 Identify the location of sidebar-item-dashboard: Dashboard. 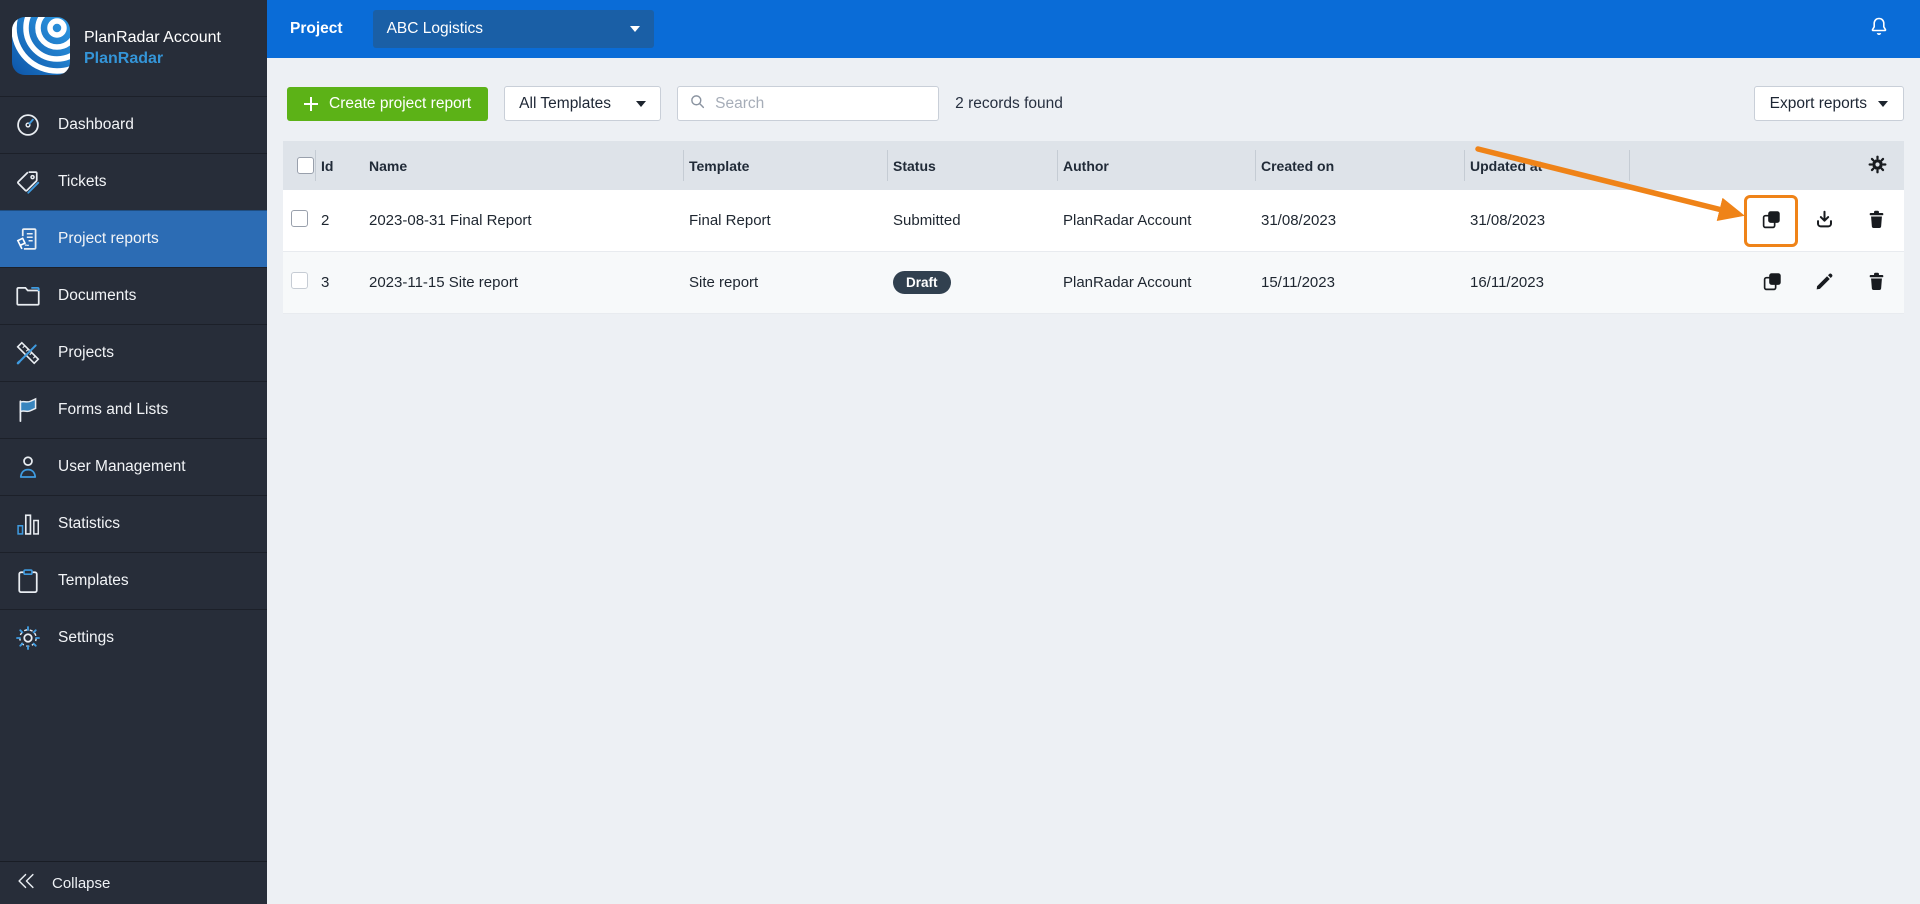
(133, 124).